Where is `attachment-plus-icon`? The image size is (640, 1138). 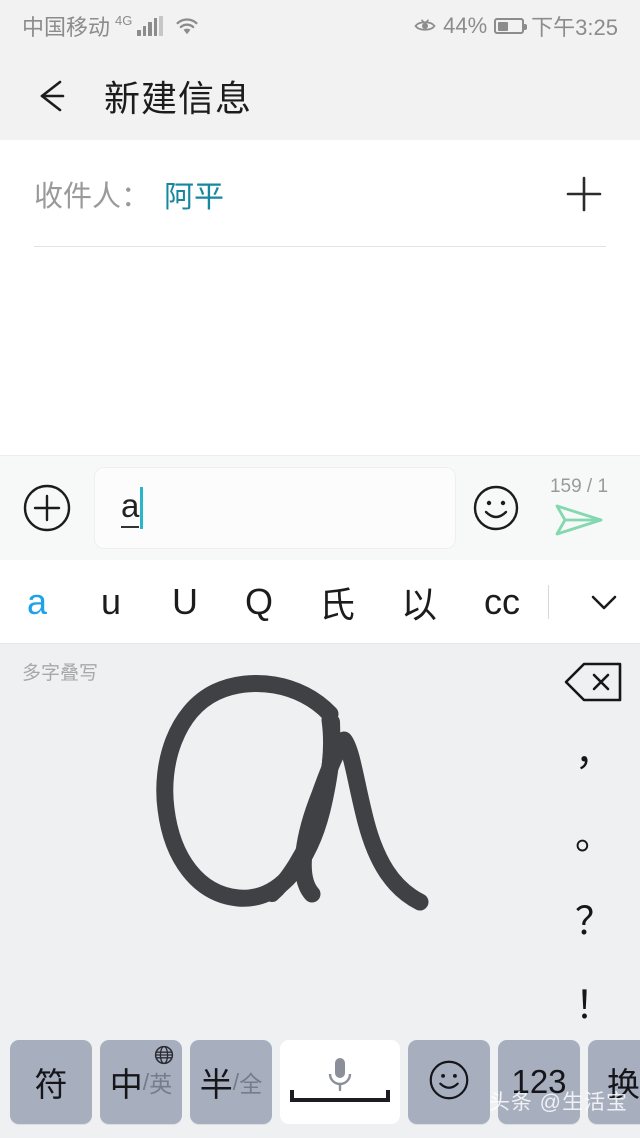
attachment-plus-icon is located at coordinates (47, 508).